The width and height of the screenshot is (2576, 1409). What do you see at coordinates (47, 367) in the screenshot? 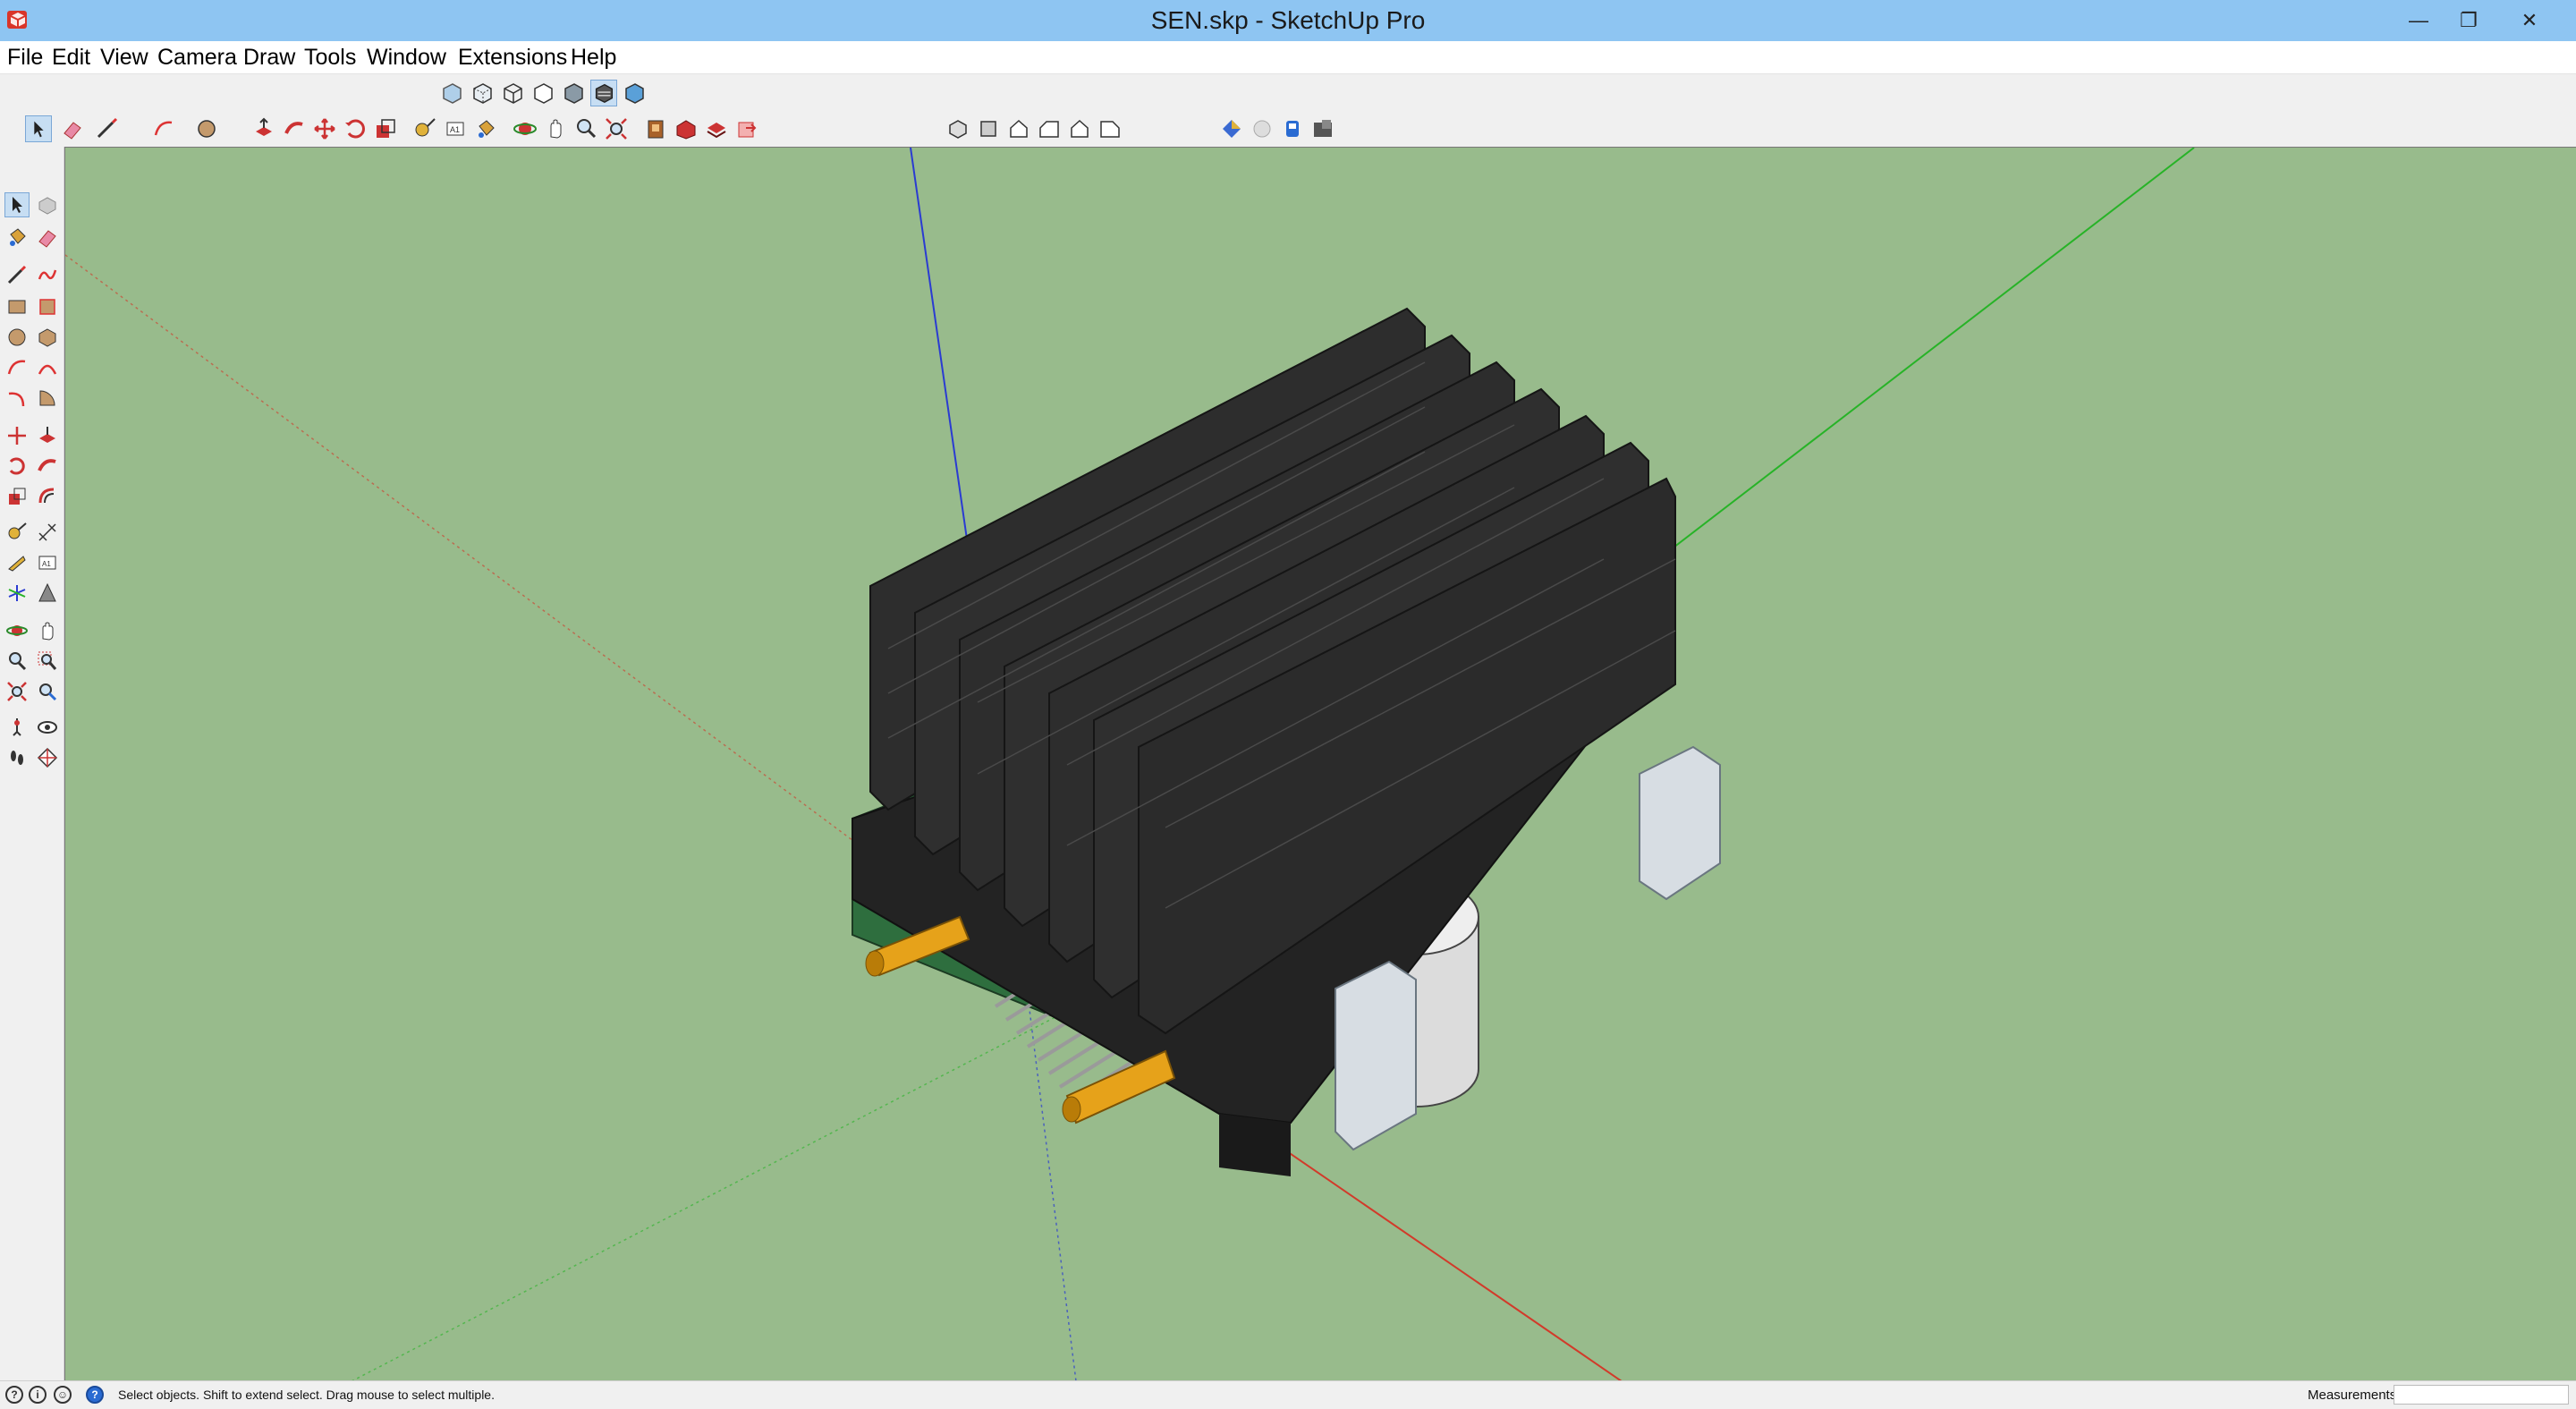
I see `two-point-arc-icon` at bounding box center [47, 367].